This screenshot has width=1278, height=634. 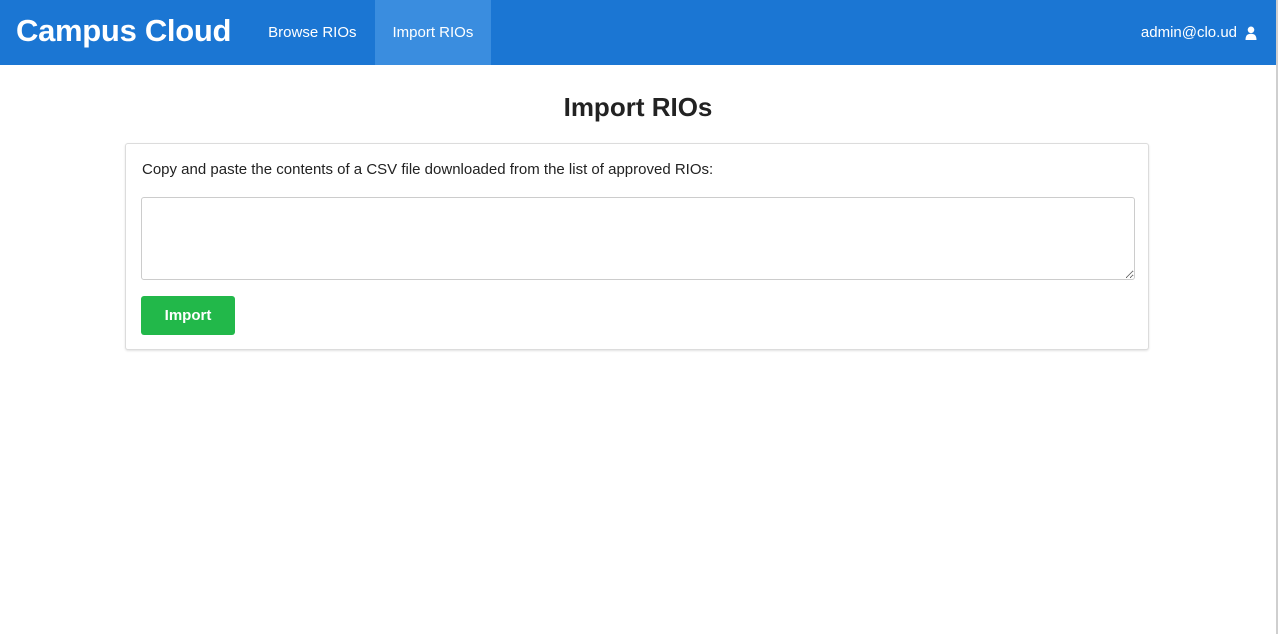 What do you see at coordinates (638, 238) in the screenshot?
I see `csv-input` at bounding box center [638, 238].